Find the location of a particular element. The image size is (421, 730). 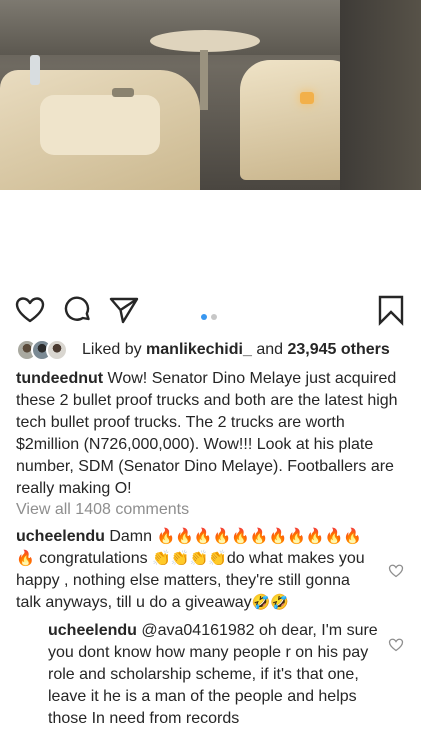

comment-emojis: 🤣🤣 is located at coordinates (270, 602).